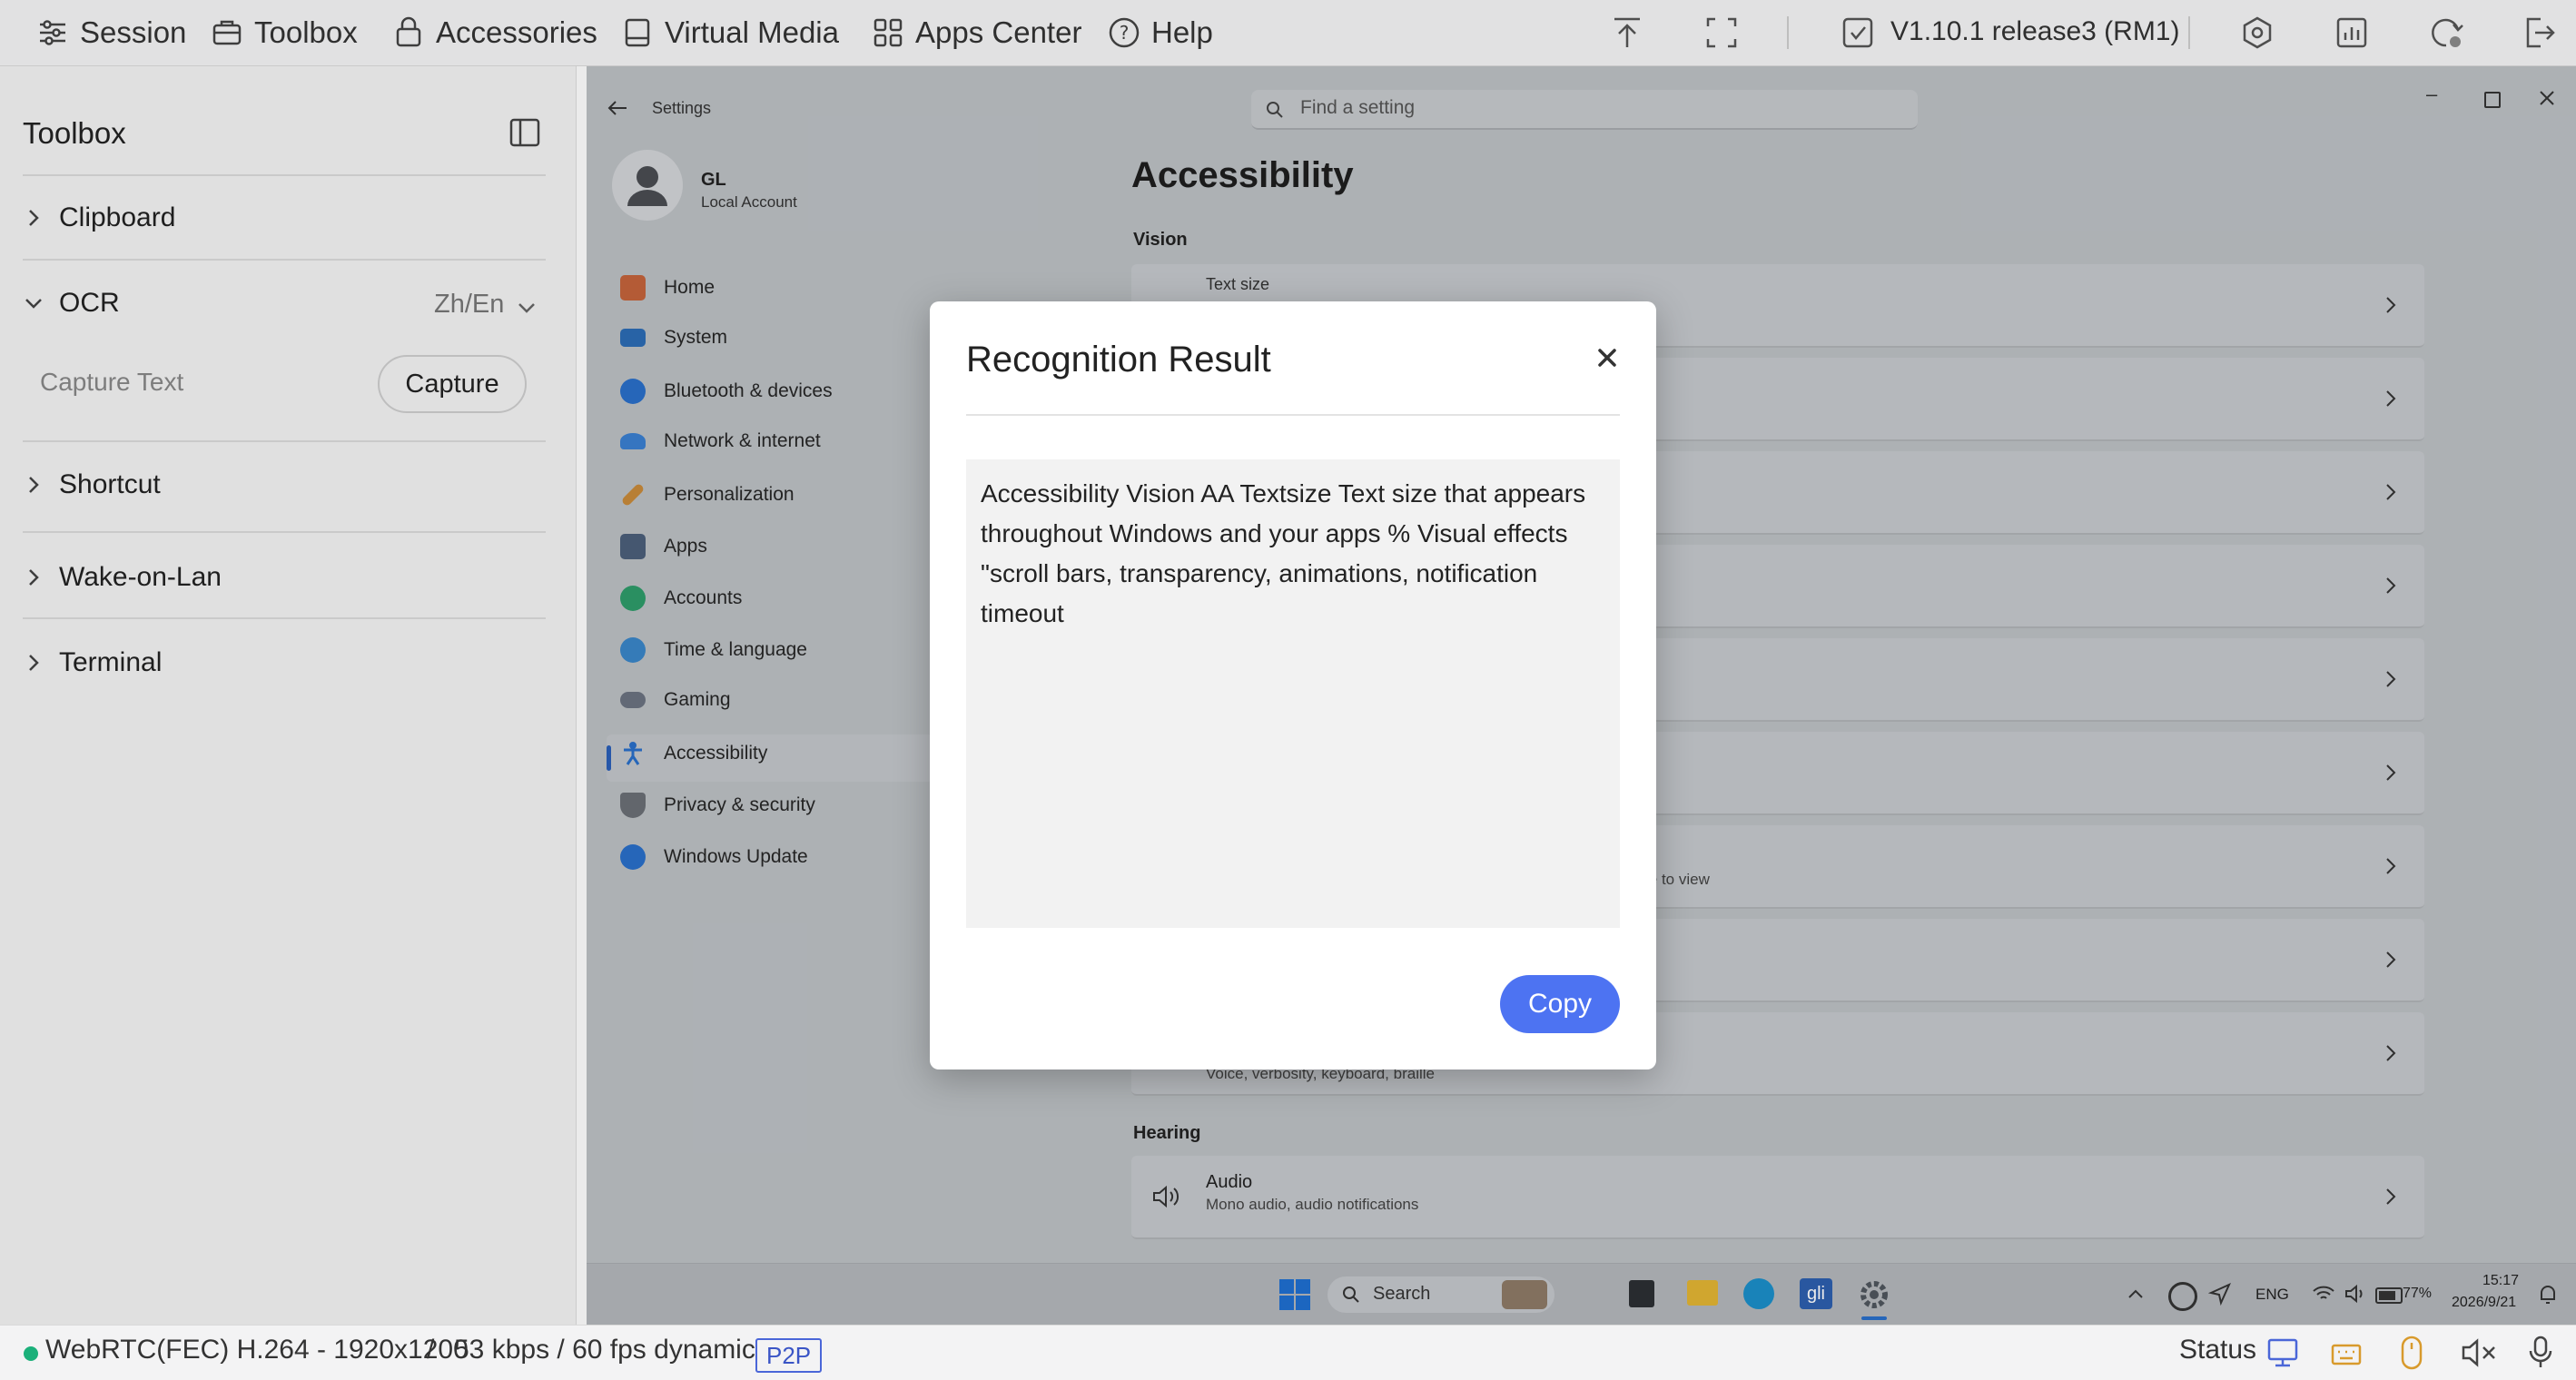 Image resolution: width=2576 pixels, height=1380 pixels. Describe the element at coordinates (1293, 415) in the screenshot. I see `dialog-divider` at that location.